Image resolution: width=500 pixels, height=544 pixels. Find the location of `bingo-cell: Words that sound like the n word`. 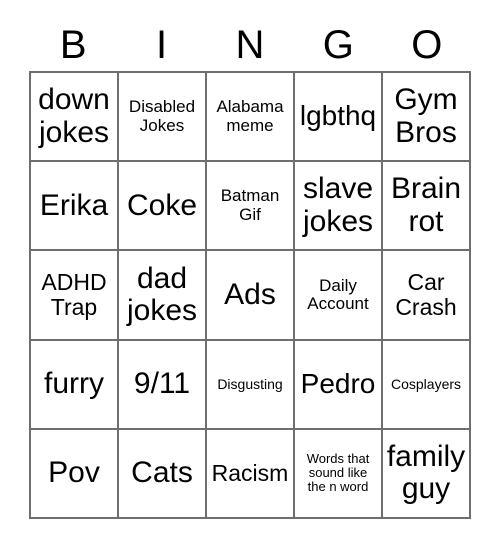

bingo-cell: Words that sound like the n word is located at coordinates (339, 474).